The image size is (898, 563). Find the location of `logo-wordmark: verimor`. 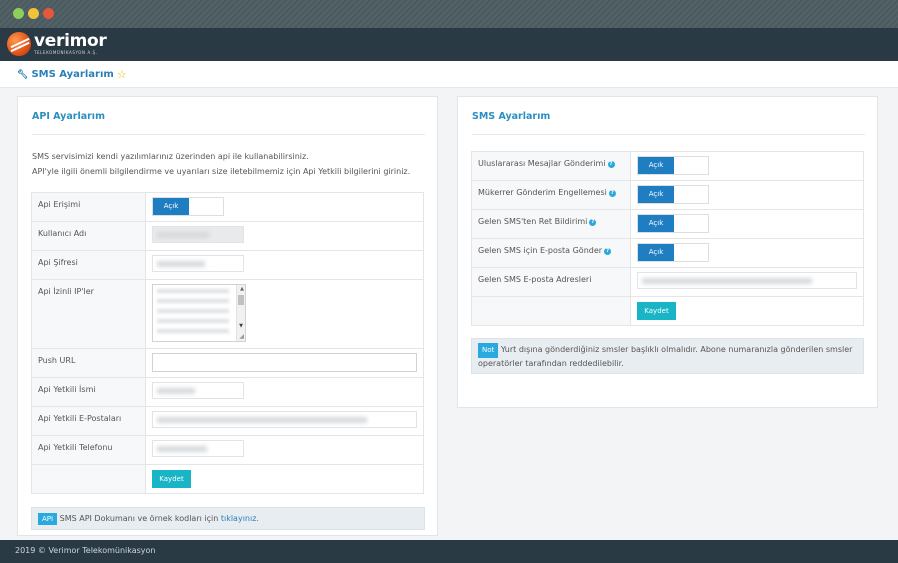

logo-wordmark: verimor is located at coordinates (70, 41).